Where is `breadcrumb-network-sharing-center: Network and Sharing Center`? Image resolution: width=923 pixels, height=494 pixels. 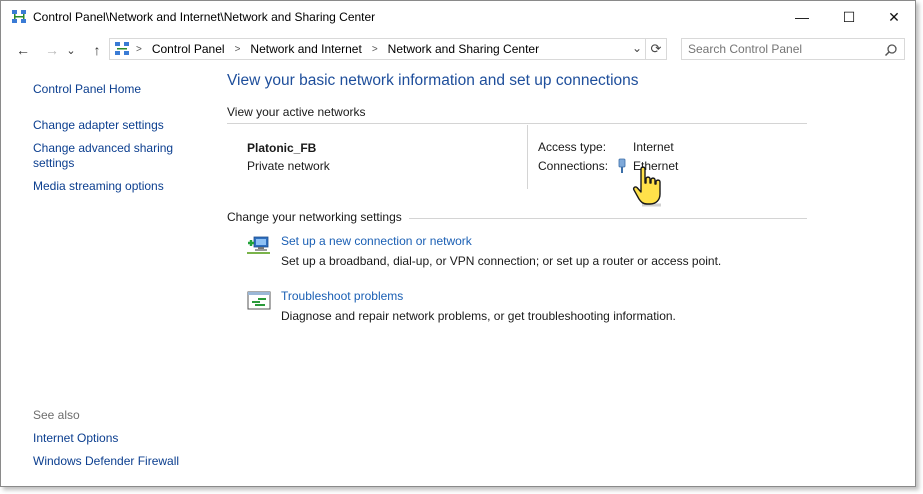 breadcrumb-network-sharing-center: Network and Sharing Center is located at coordinates (463, 49).